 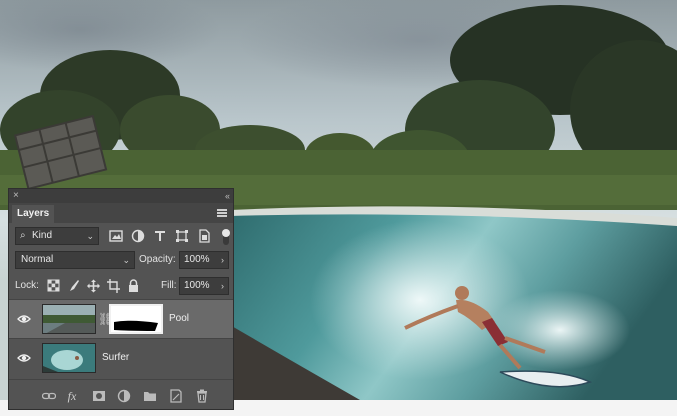 I want to click on new-group-icon, so click(x=150, y=396).